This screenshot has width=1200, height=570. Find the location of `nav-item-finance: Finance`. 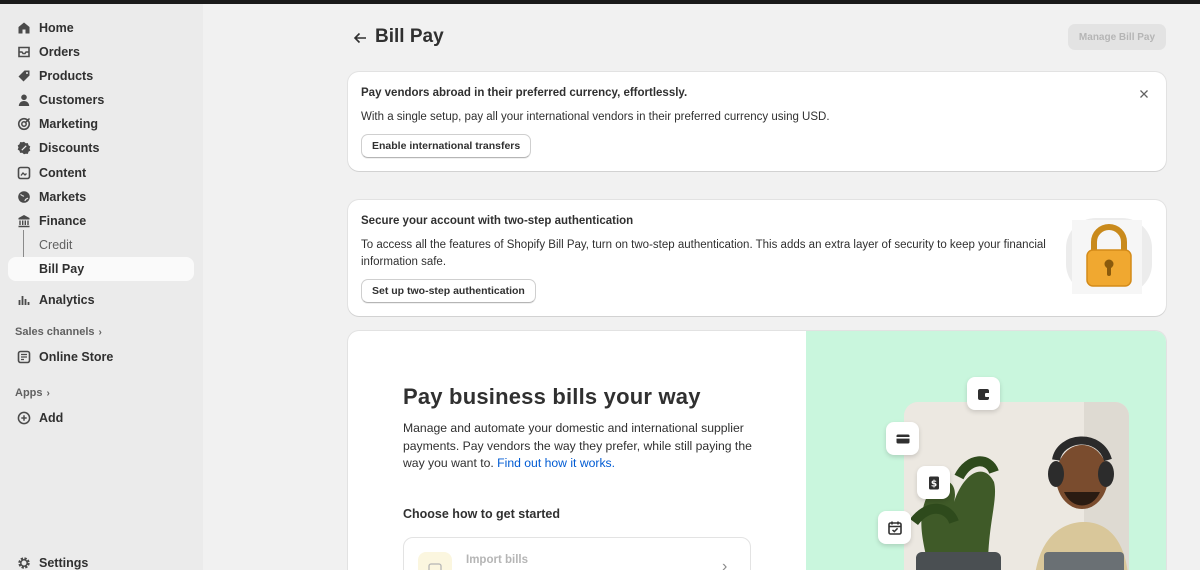

nav-item-finance: Finance is located at coordinates (101, 221).